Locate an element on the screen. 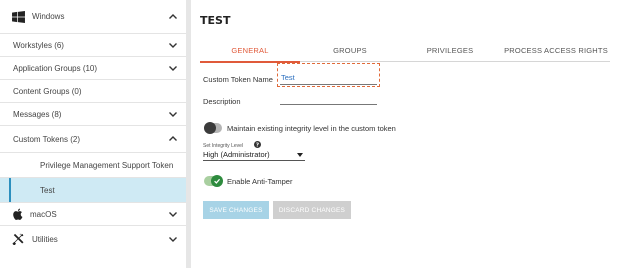 Image resolution: width=622 pixels, height=268 pixels. custom-token-name-input is located at coordinates (328, 78).